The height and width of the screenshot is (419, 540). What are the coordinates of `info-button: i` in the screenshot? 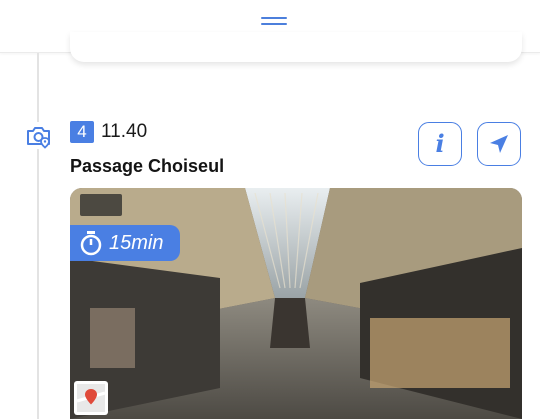 It's located at (440, 144).